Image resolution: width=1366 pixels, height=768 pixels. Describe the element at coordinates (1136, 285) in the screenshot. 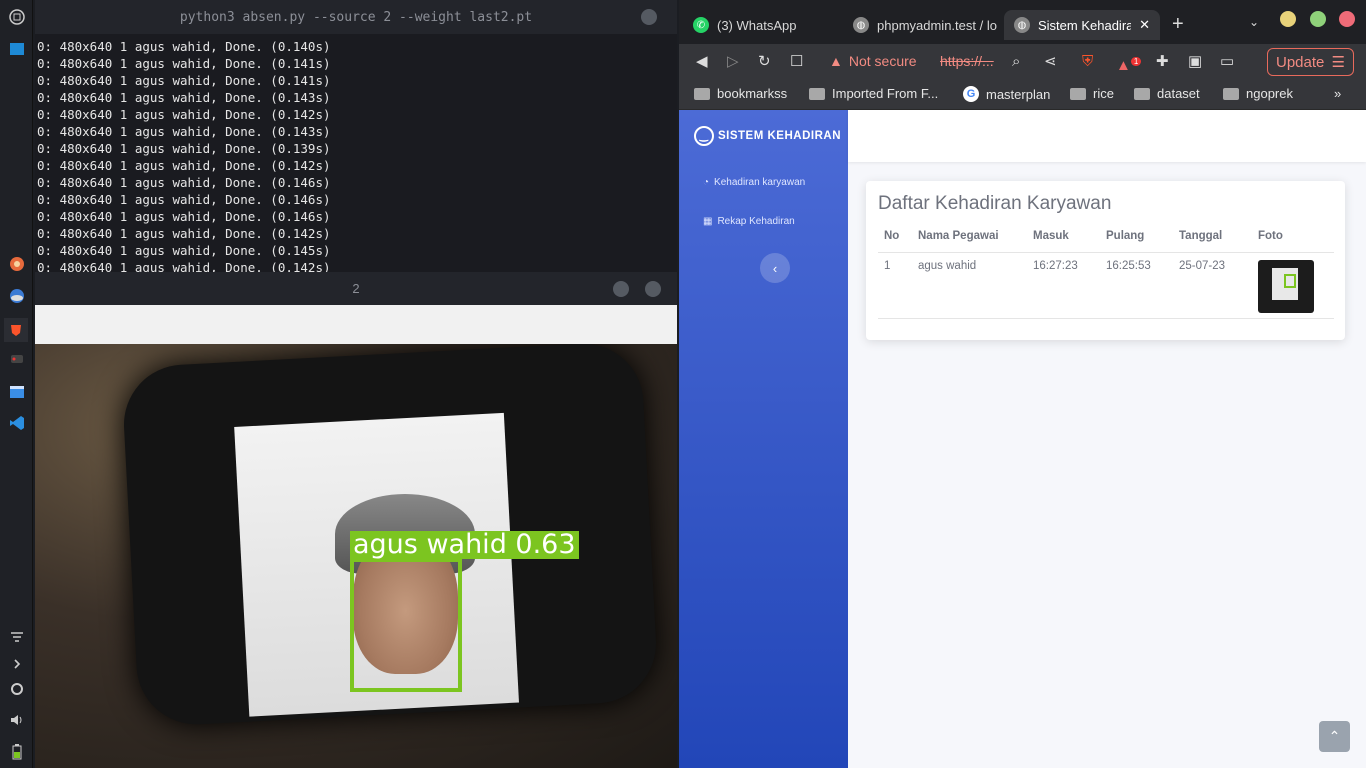

I see `cell-pulang: 16:25:53` at that location.